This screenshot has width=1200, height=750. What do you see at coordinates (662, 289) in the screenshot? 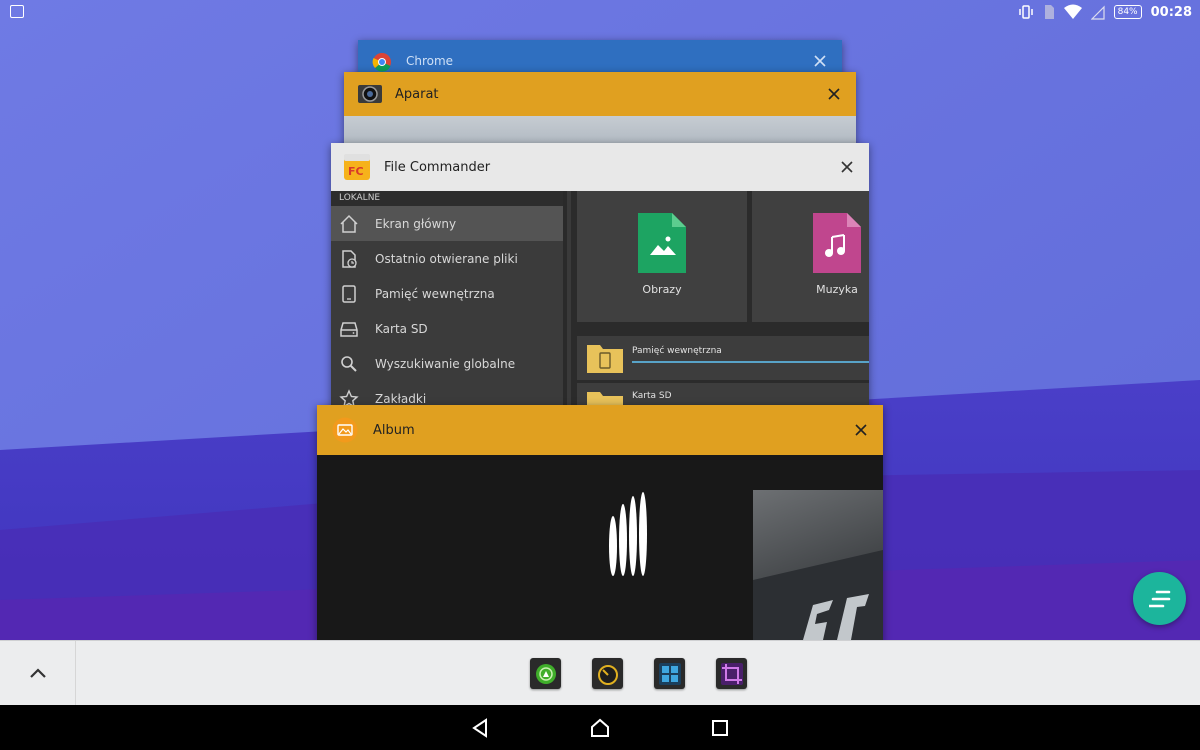
I see `tile-label: Obrazy` at bounding box center [662, 289].